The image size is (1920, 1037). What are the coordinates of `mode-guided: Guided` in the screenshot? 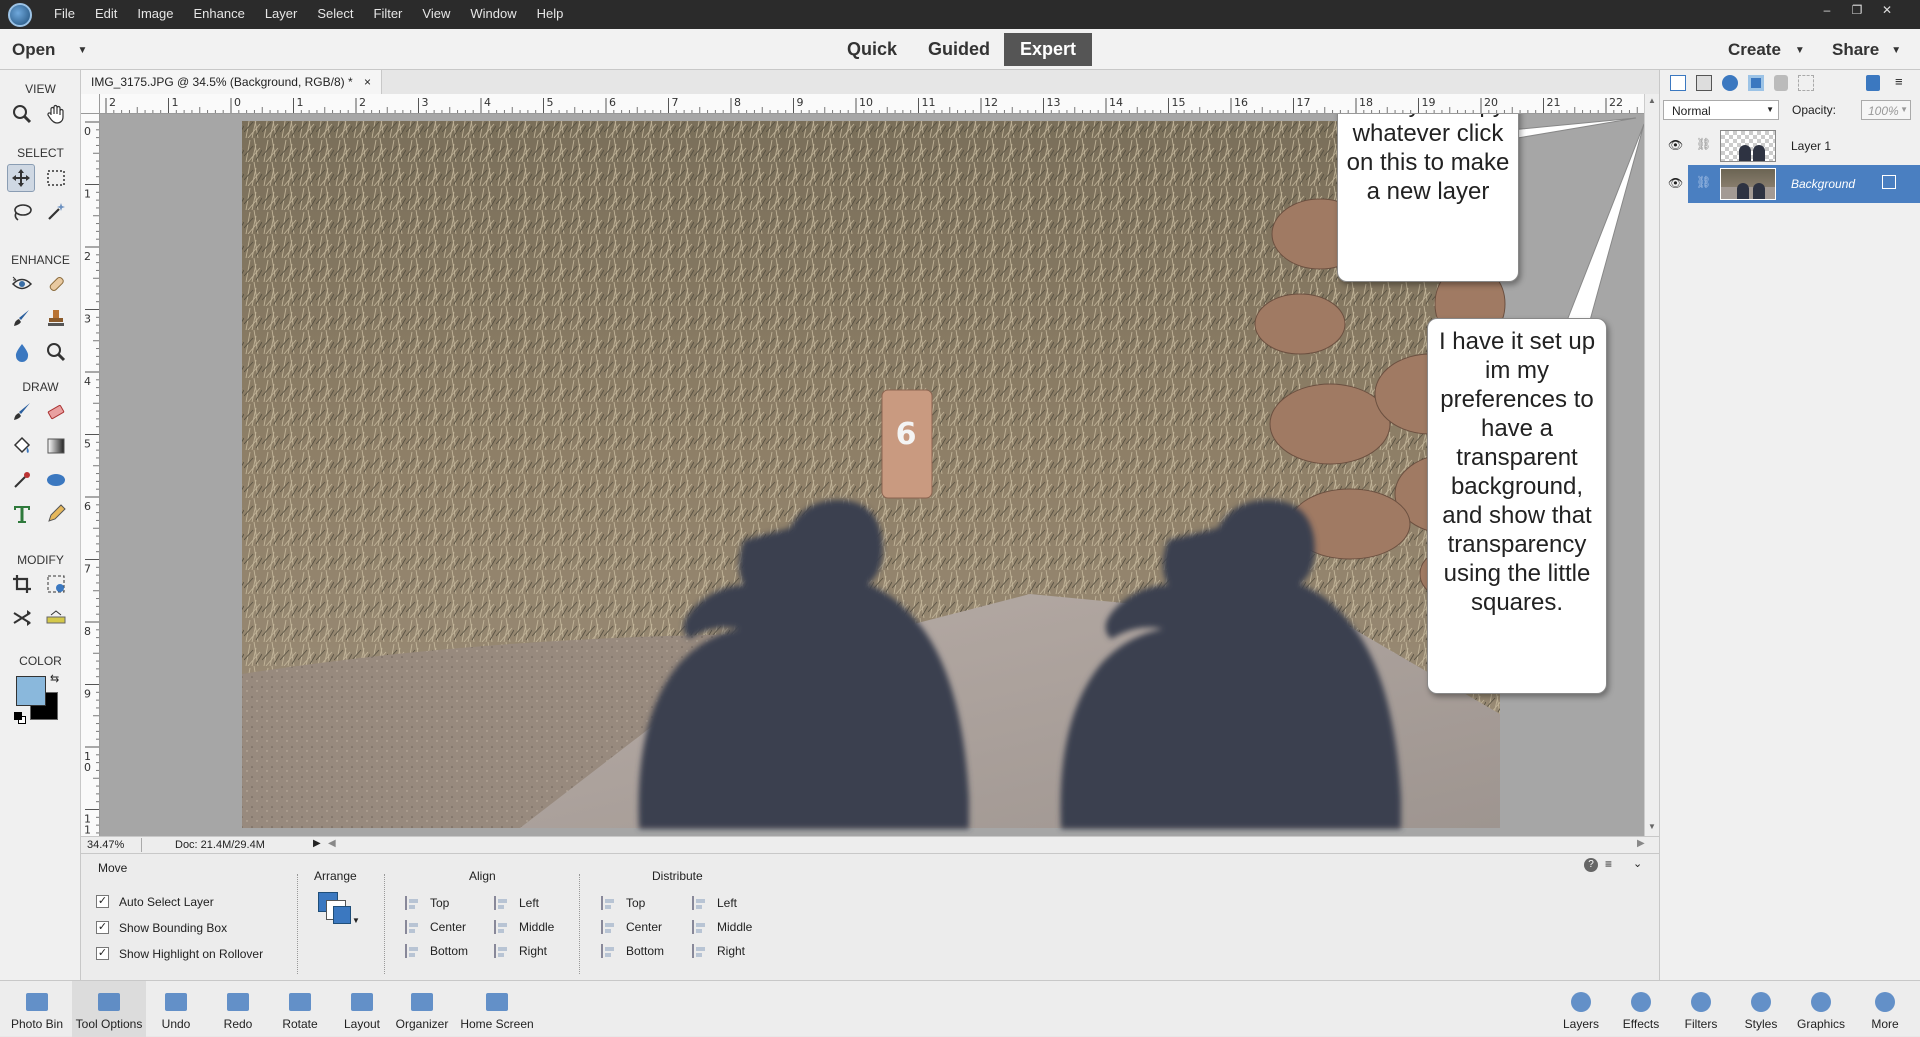 It's located at (959, 49).